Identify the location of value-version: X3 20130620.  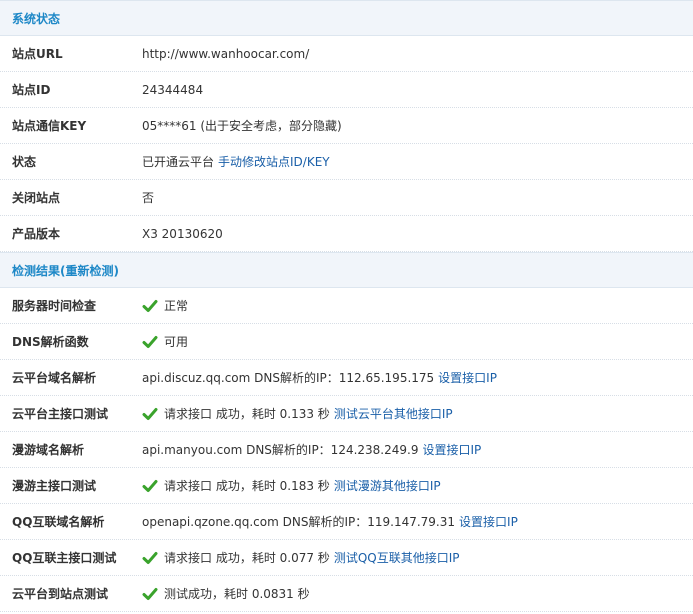
(182, 233).